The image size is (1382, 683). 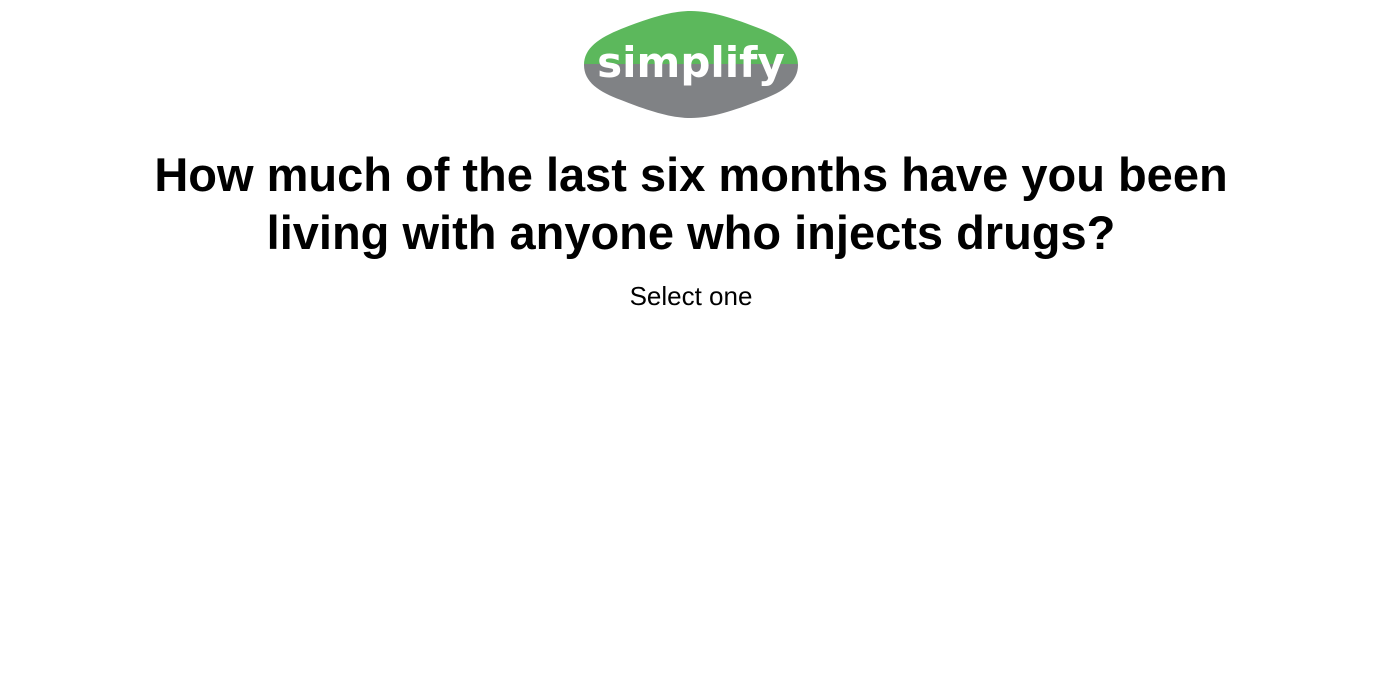 I want to click on question-line-2: living with anyone who injects drugs?, so click(x=691, y=232).